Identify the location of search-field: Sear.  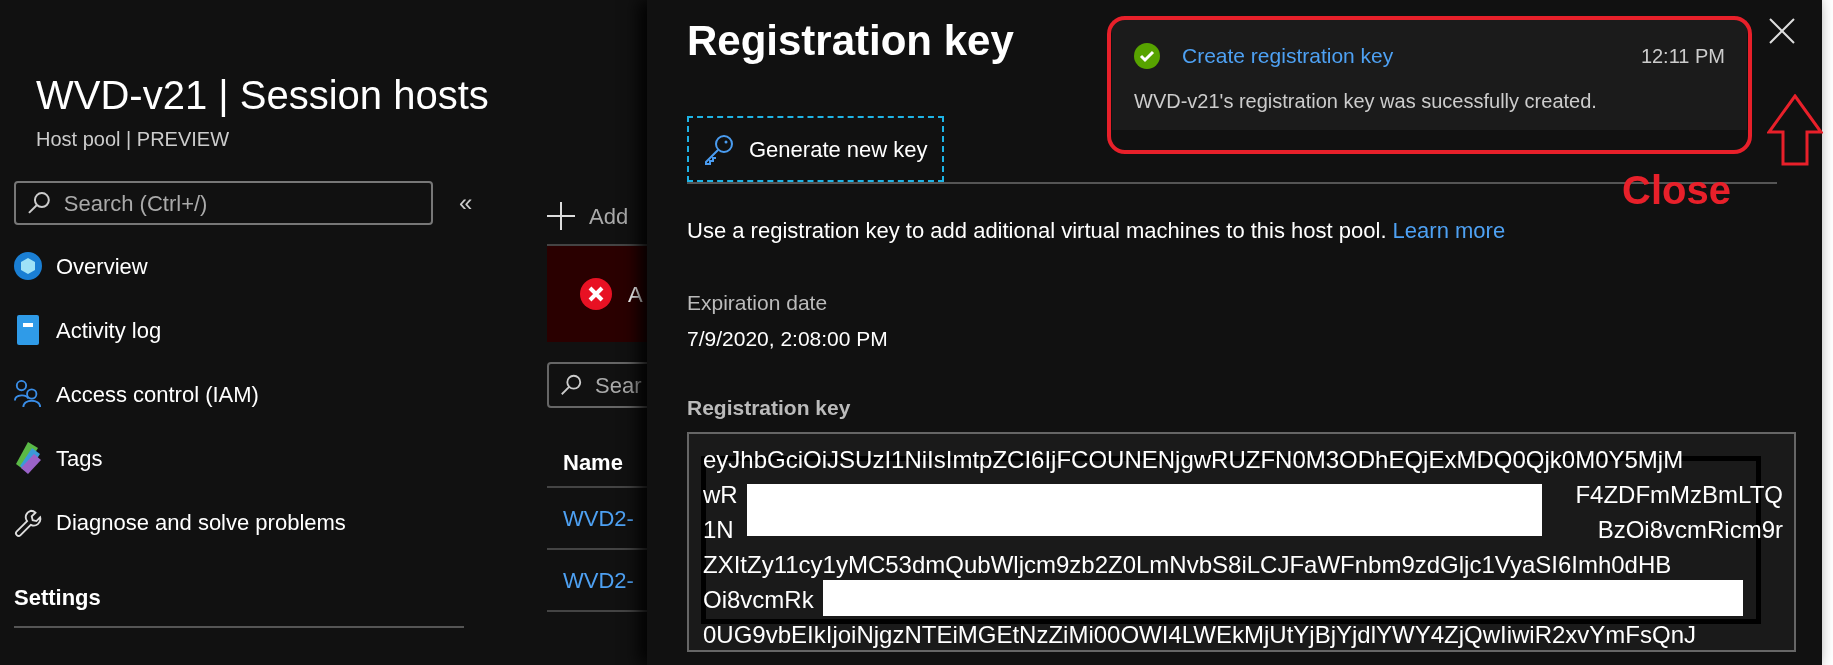
(597, 385).